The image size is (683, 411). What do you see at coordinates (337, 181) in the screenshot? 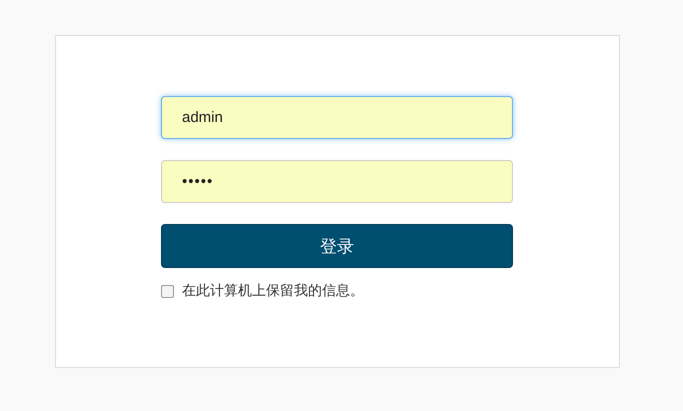
I see `password-field: •••••` at bounding box center [337, 181].